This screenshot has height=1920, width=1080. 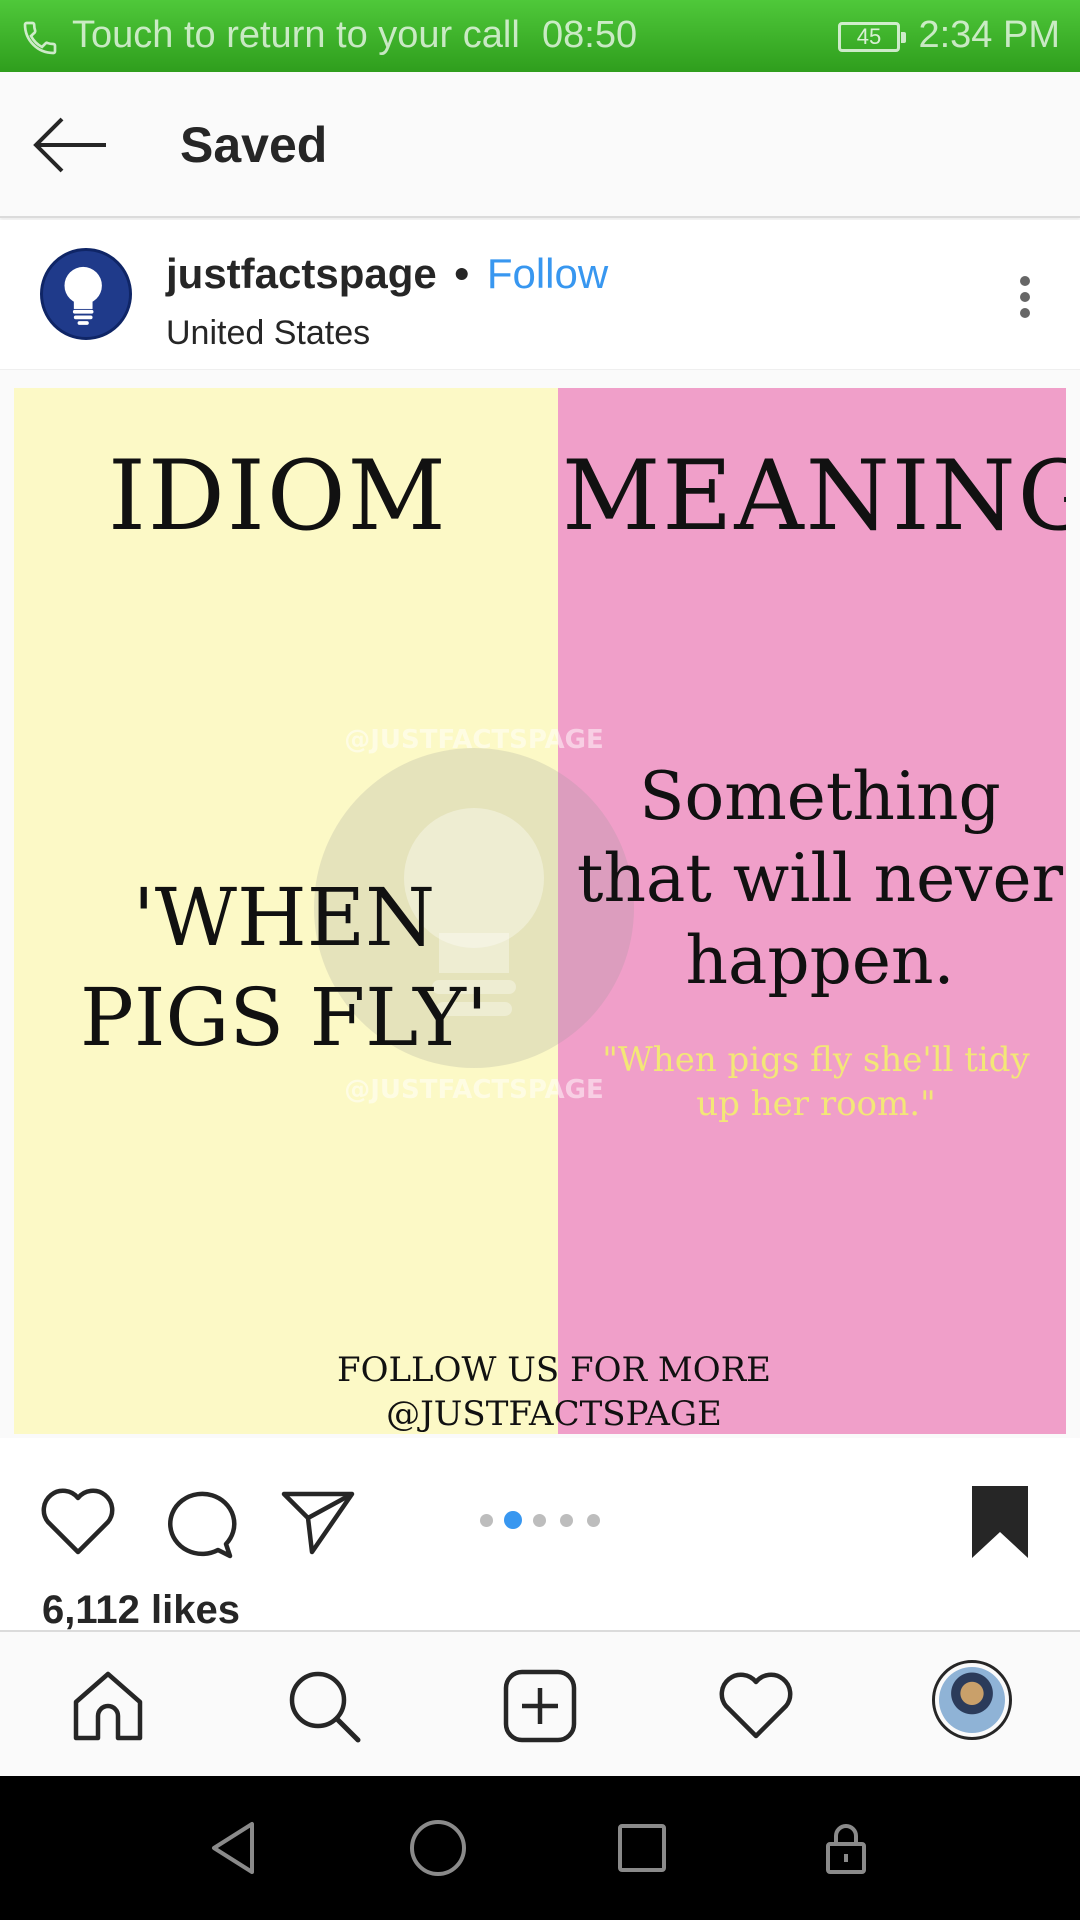 I want to click on new-post-icon, so click(x=540, y=1706).